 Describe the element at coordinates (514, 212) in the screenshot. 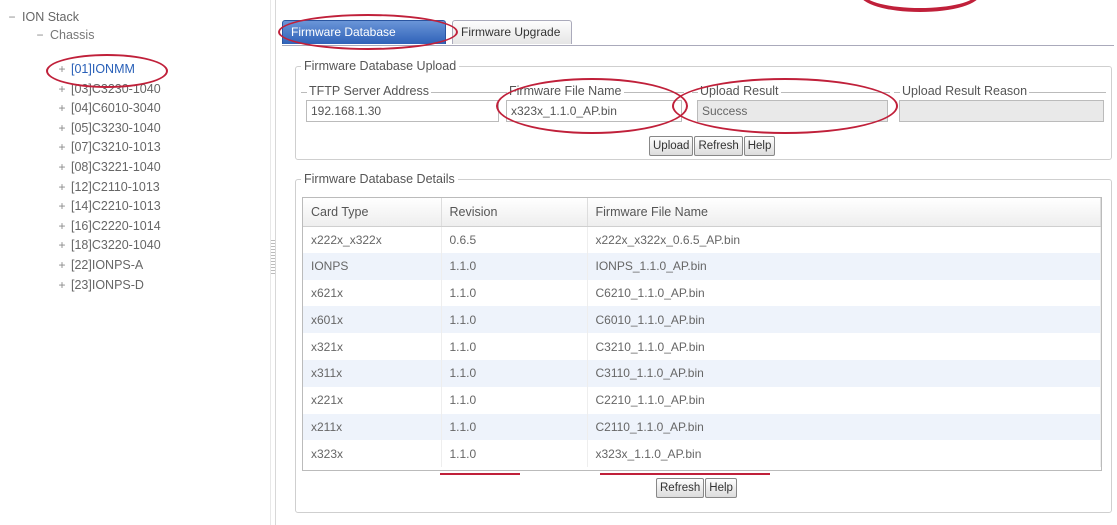

I see `column-header-revision: Revision` at that location.